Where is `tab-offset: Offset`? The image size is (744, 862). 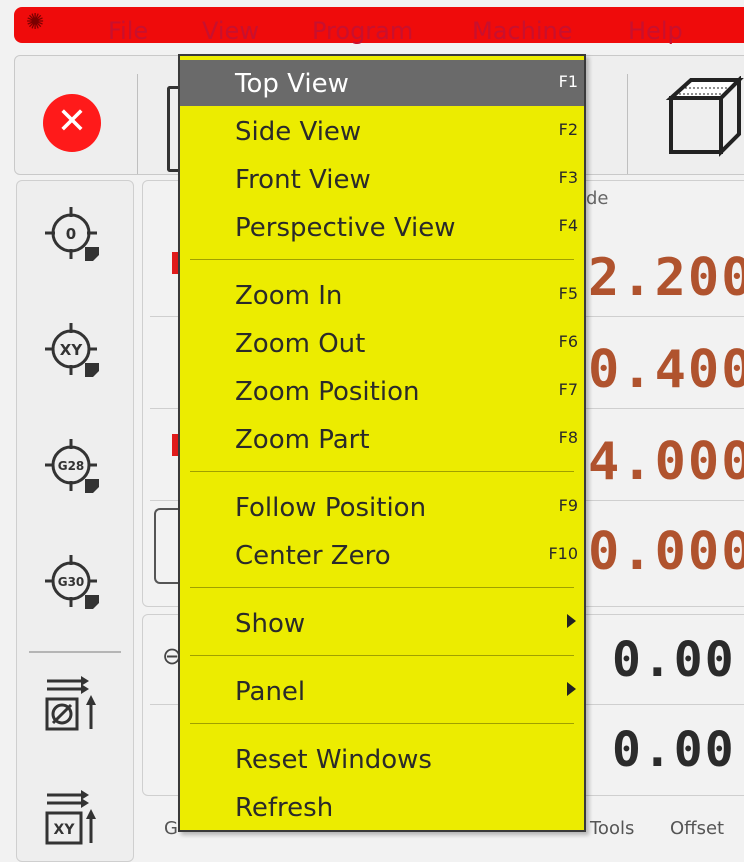
tab-offset: Offset is located at coordinates (697, 828).